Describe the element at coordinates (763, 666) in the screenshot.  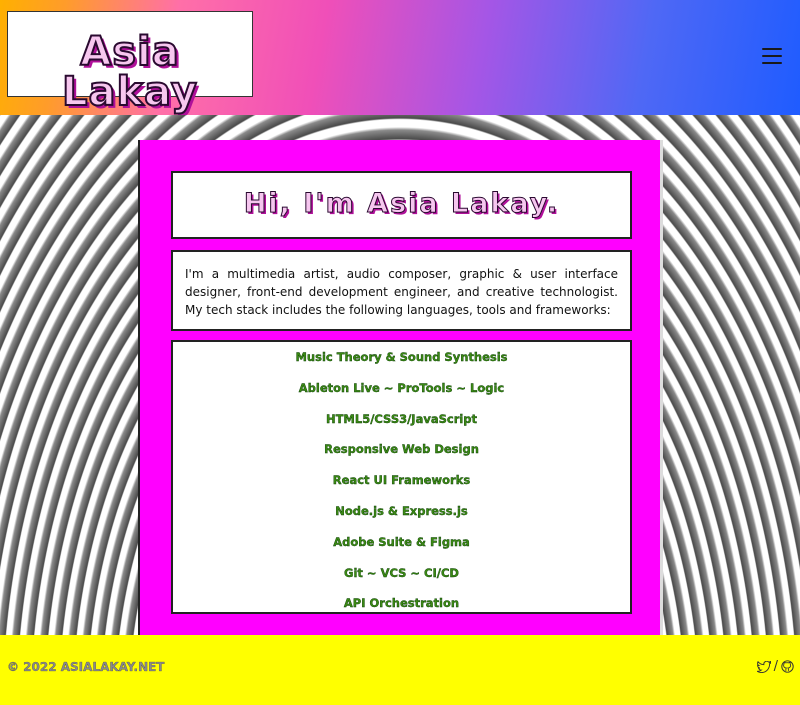
I see `twitter-icon` at that location.